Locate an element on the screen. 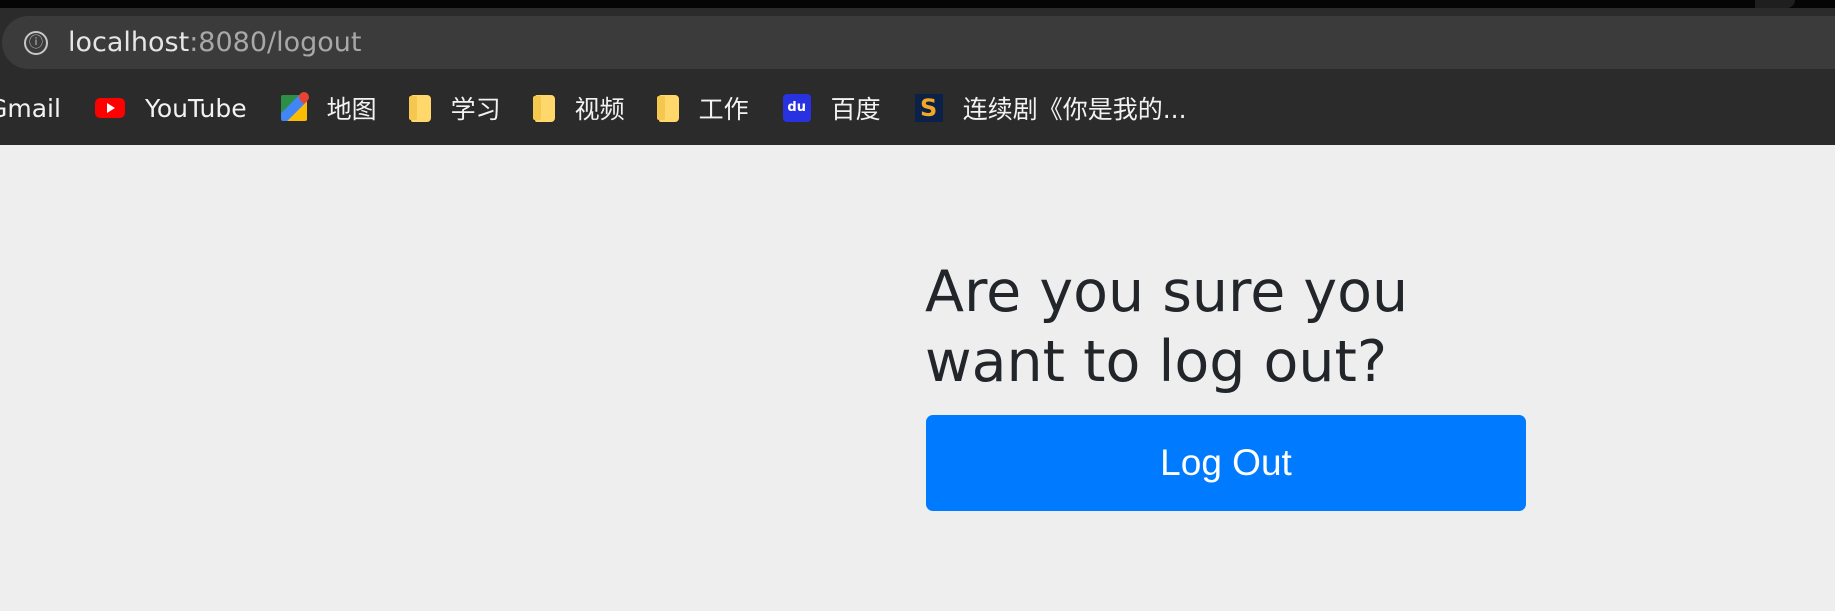  bookmark-youtube: YouTube is located at coordinates (170, 108).